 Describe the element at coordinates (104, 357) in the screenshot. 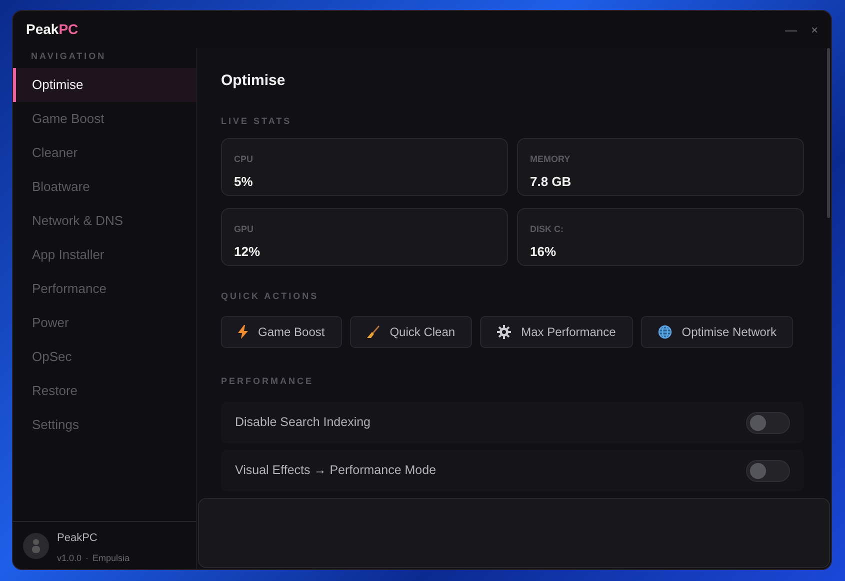

I see `sidebar-item: OpSec` at that location.